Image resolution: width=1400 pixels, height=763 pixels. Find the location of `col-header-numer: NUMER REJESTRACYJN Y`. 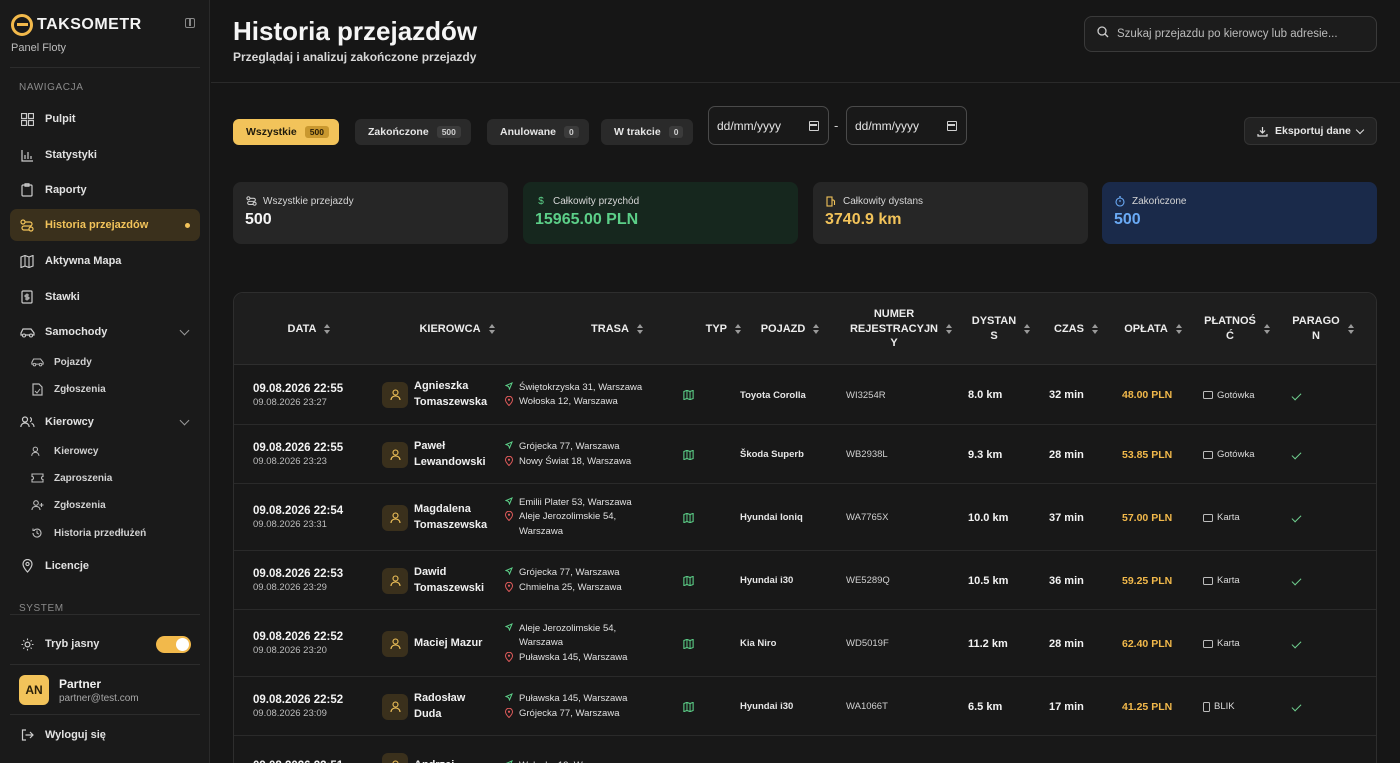

col-header-numer: NUMER REJESTRACYJN Y is located at coordinates (901, 329).